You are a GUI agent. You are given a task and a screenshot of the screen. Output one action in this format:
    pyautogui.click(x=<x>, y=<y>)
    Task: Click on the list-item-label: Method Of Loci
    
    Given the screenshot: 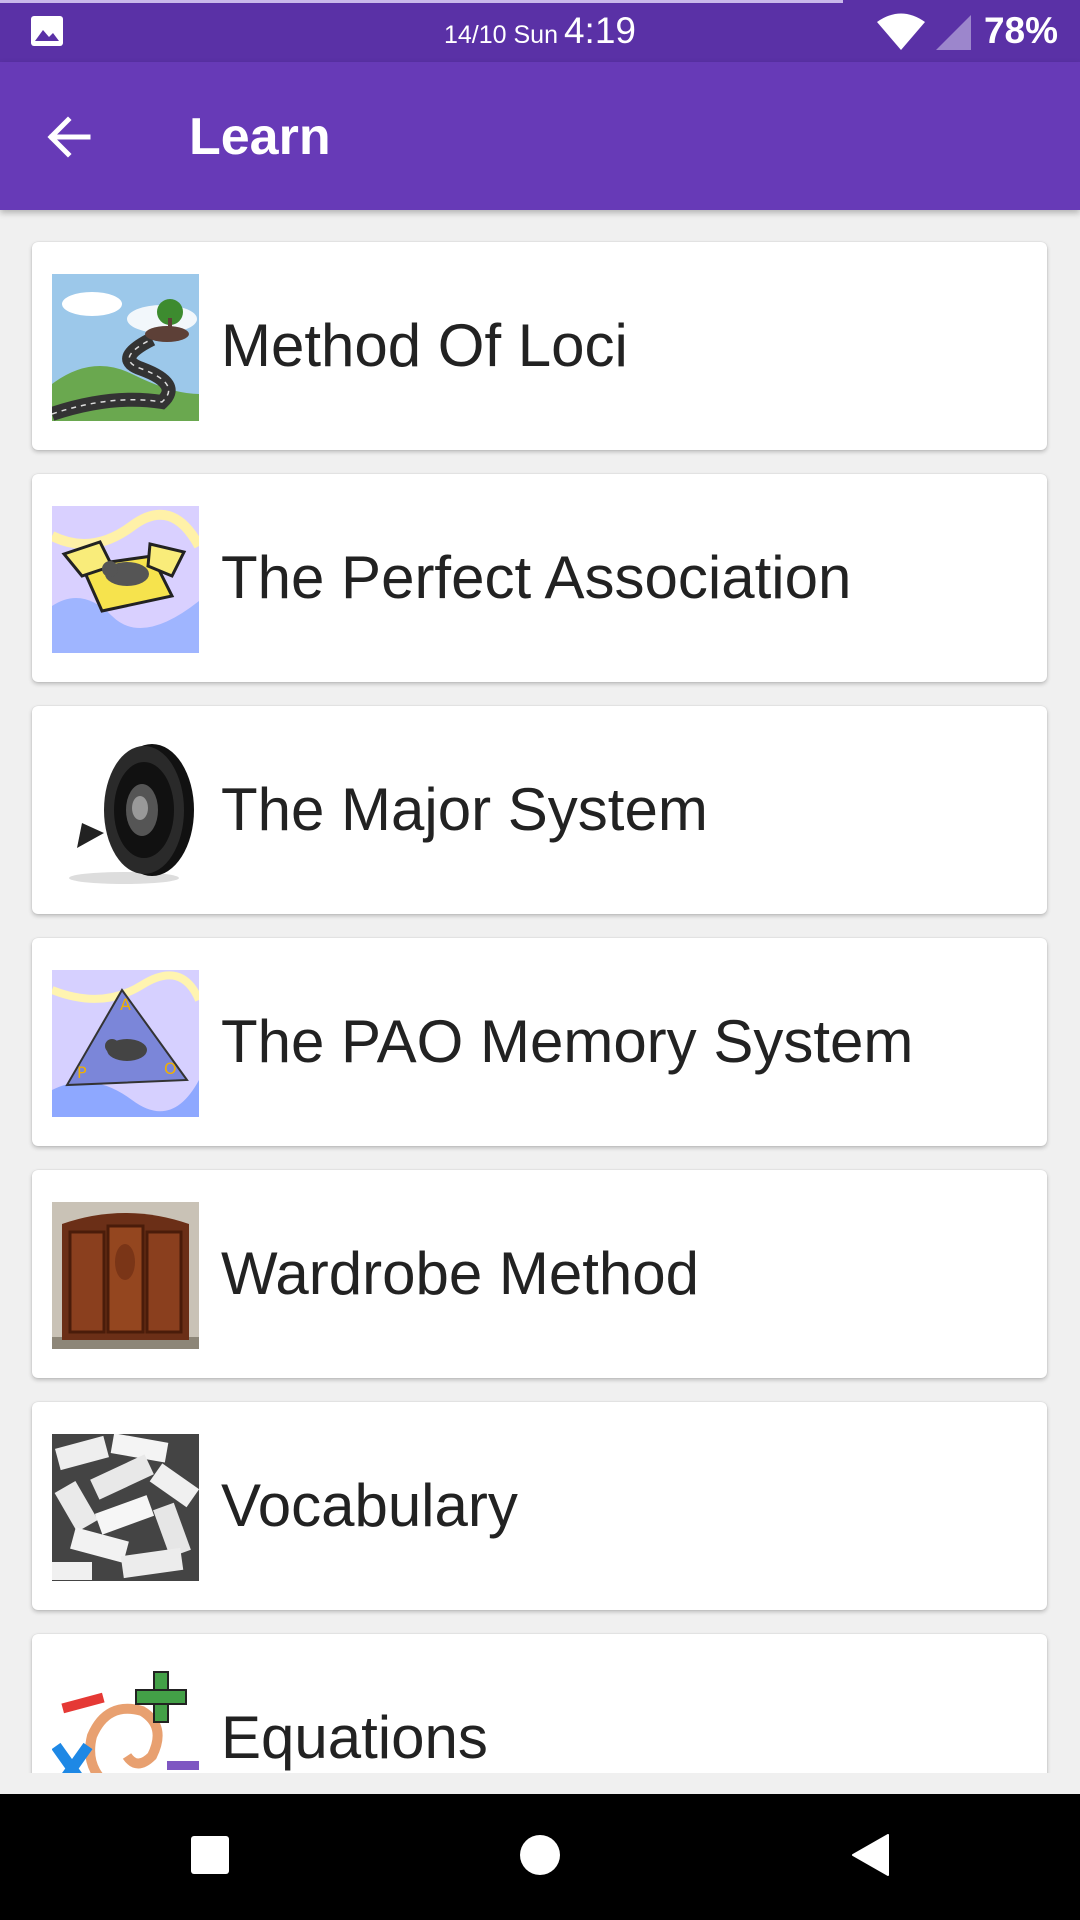 What is the action you would take?
    pyautogui.click(x=424, y=345)
    